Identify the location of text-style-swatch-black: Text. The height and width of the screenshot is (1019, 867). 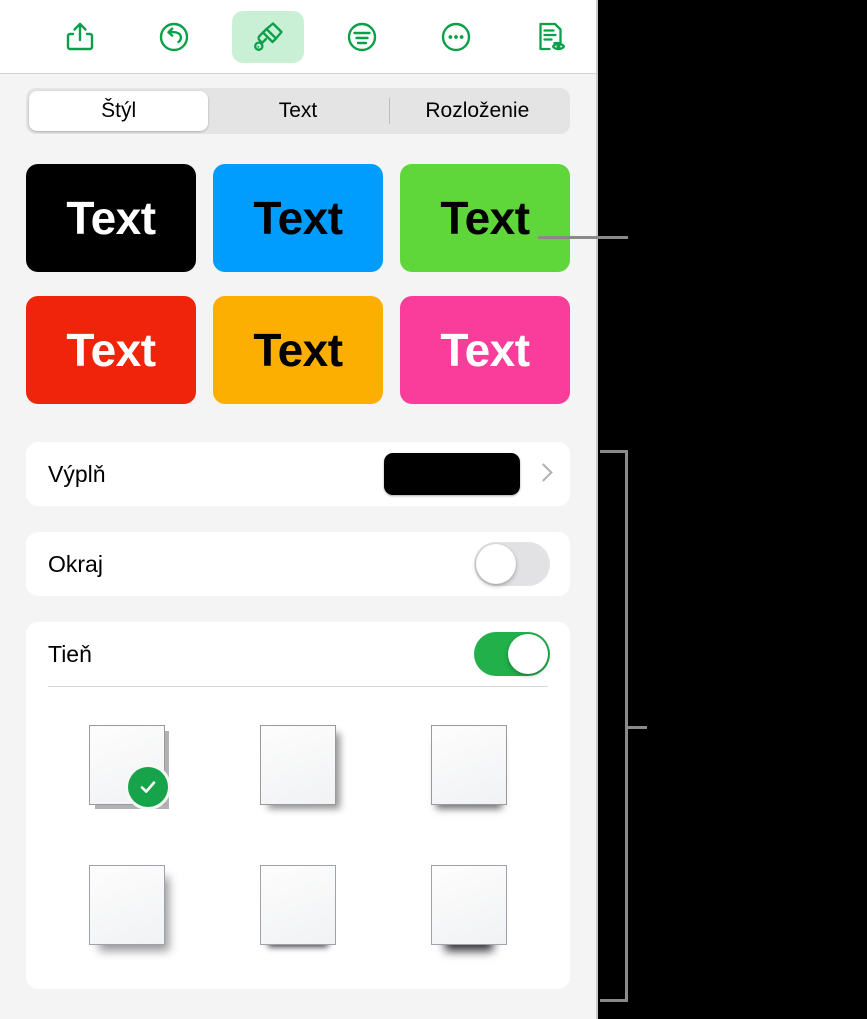
(111, 218).